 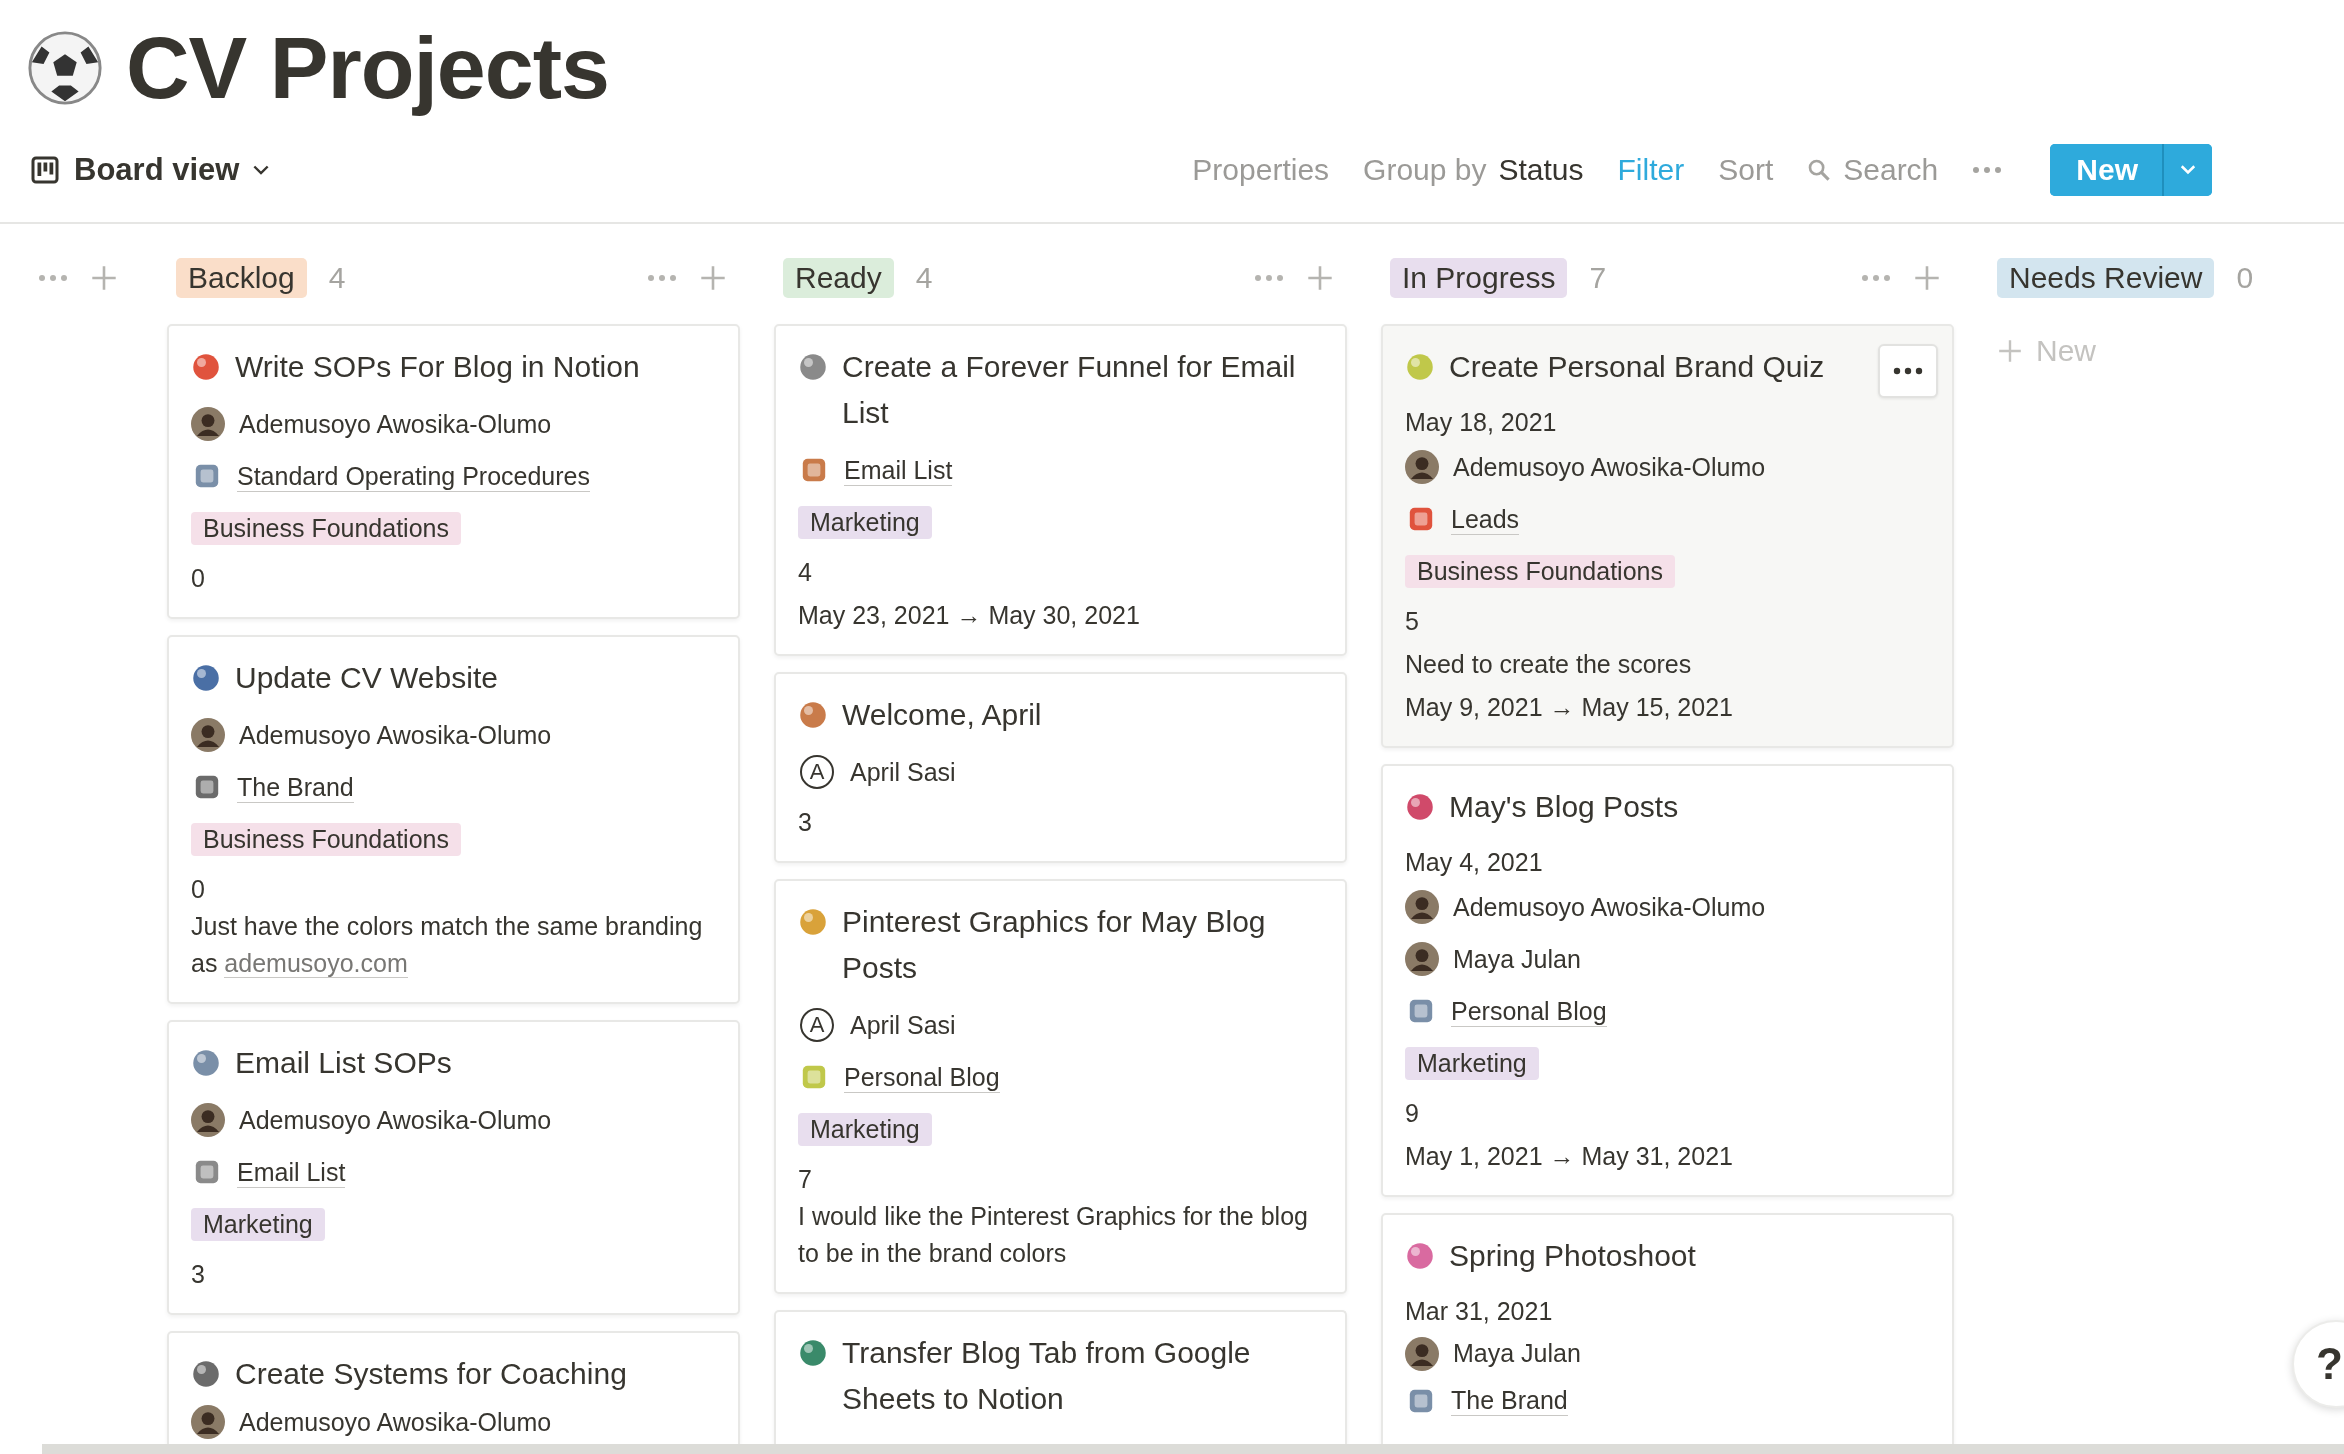 I want to click on property-value: 9, so click(x=1412, y=1113).